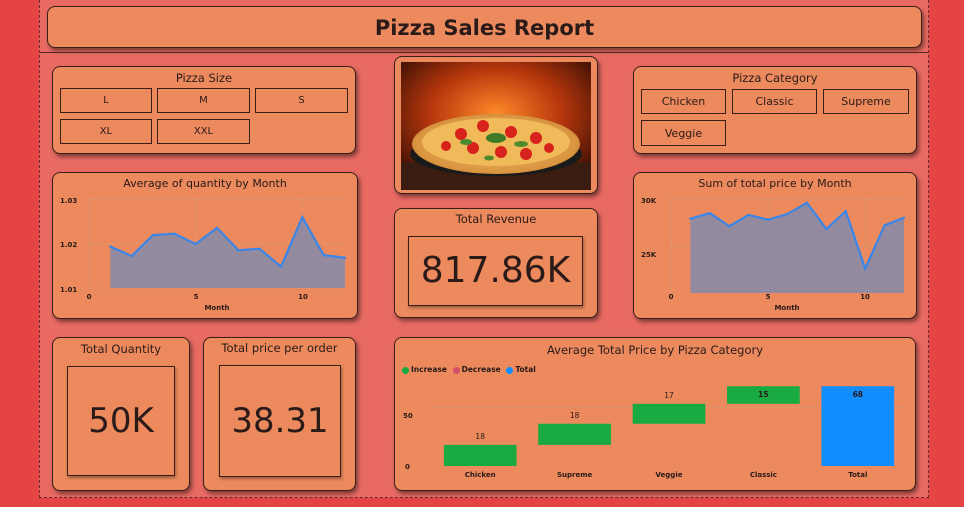 This screenshot has width=964, height=507. Describe the element at coordinates (669, 475) in the screenshot. I see `category-label: Veggie` at that location.